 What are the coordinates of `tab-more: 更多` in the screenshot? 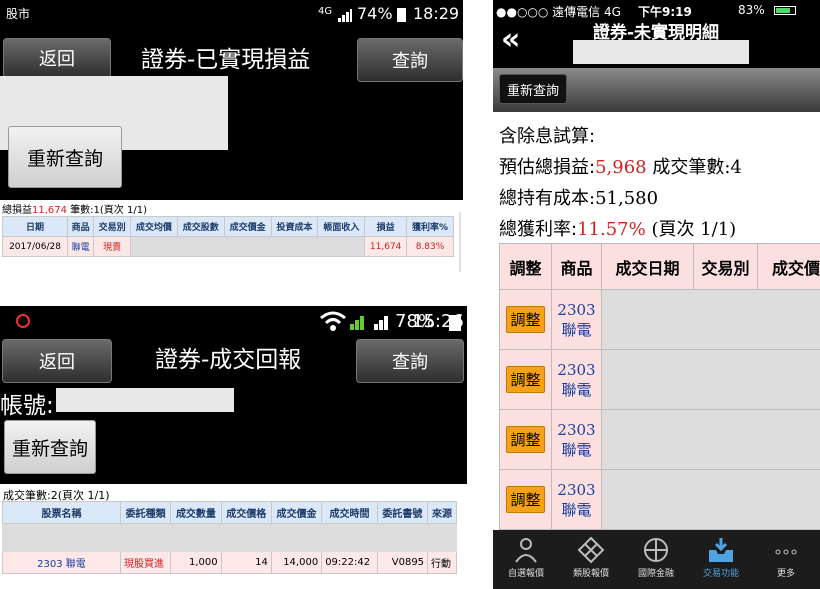 It's located at (786, 554).